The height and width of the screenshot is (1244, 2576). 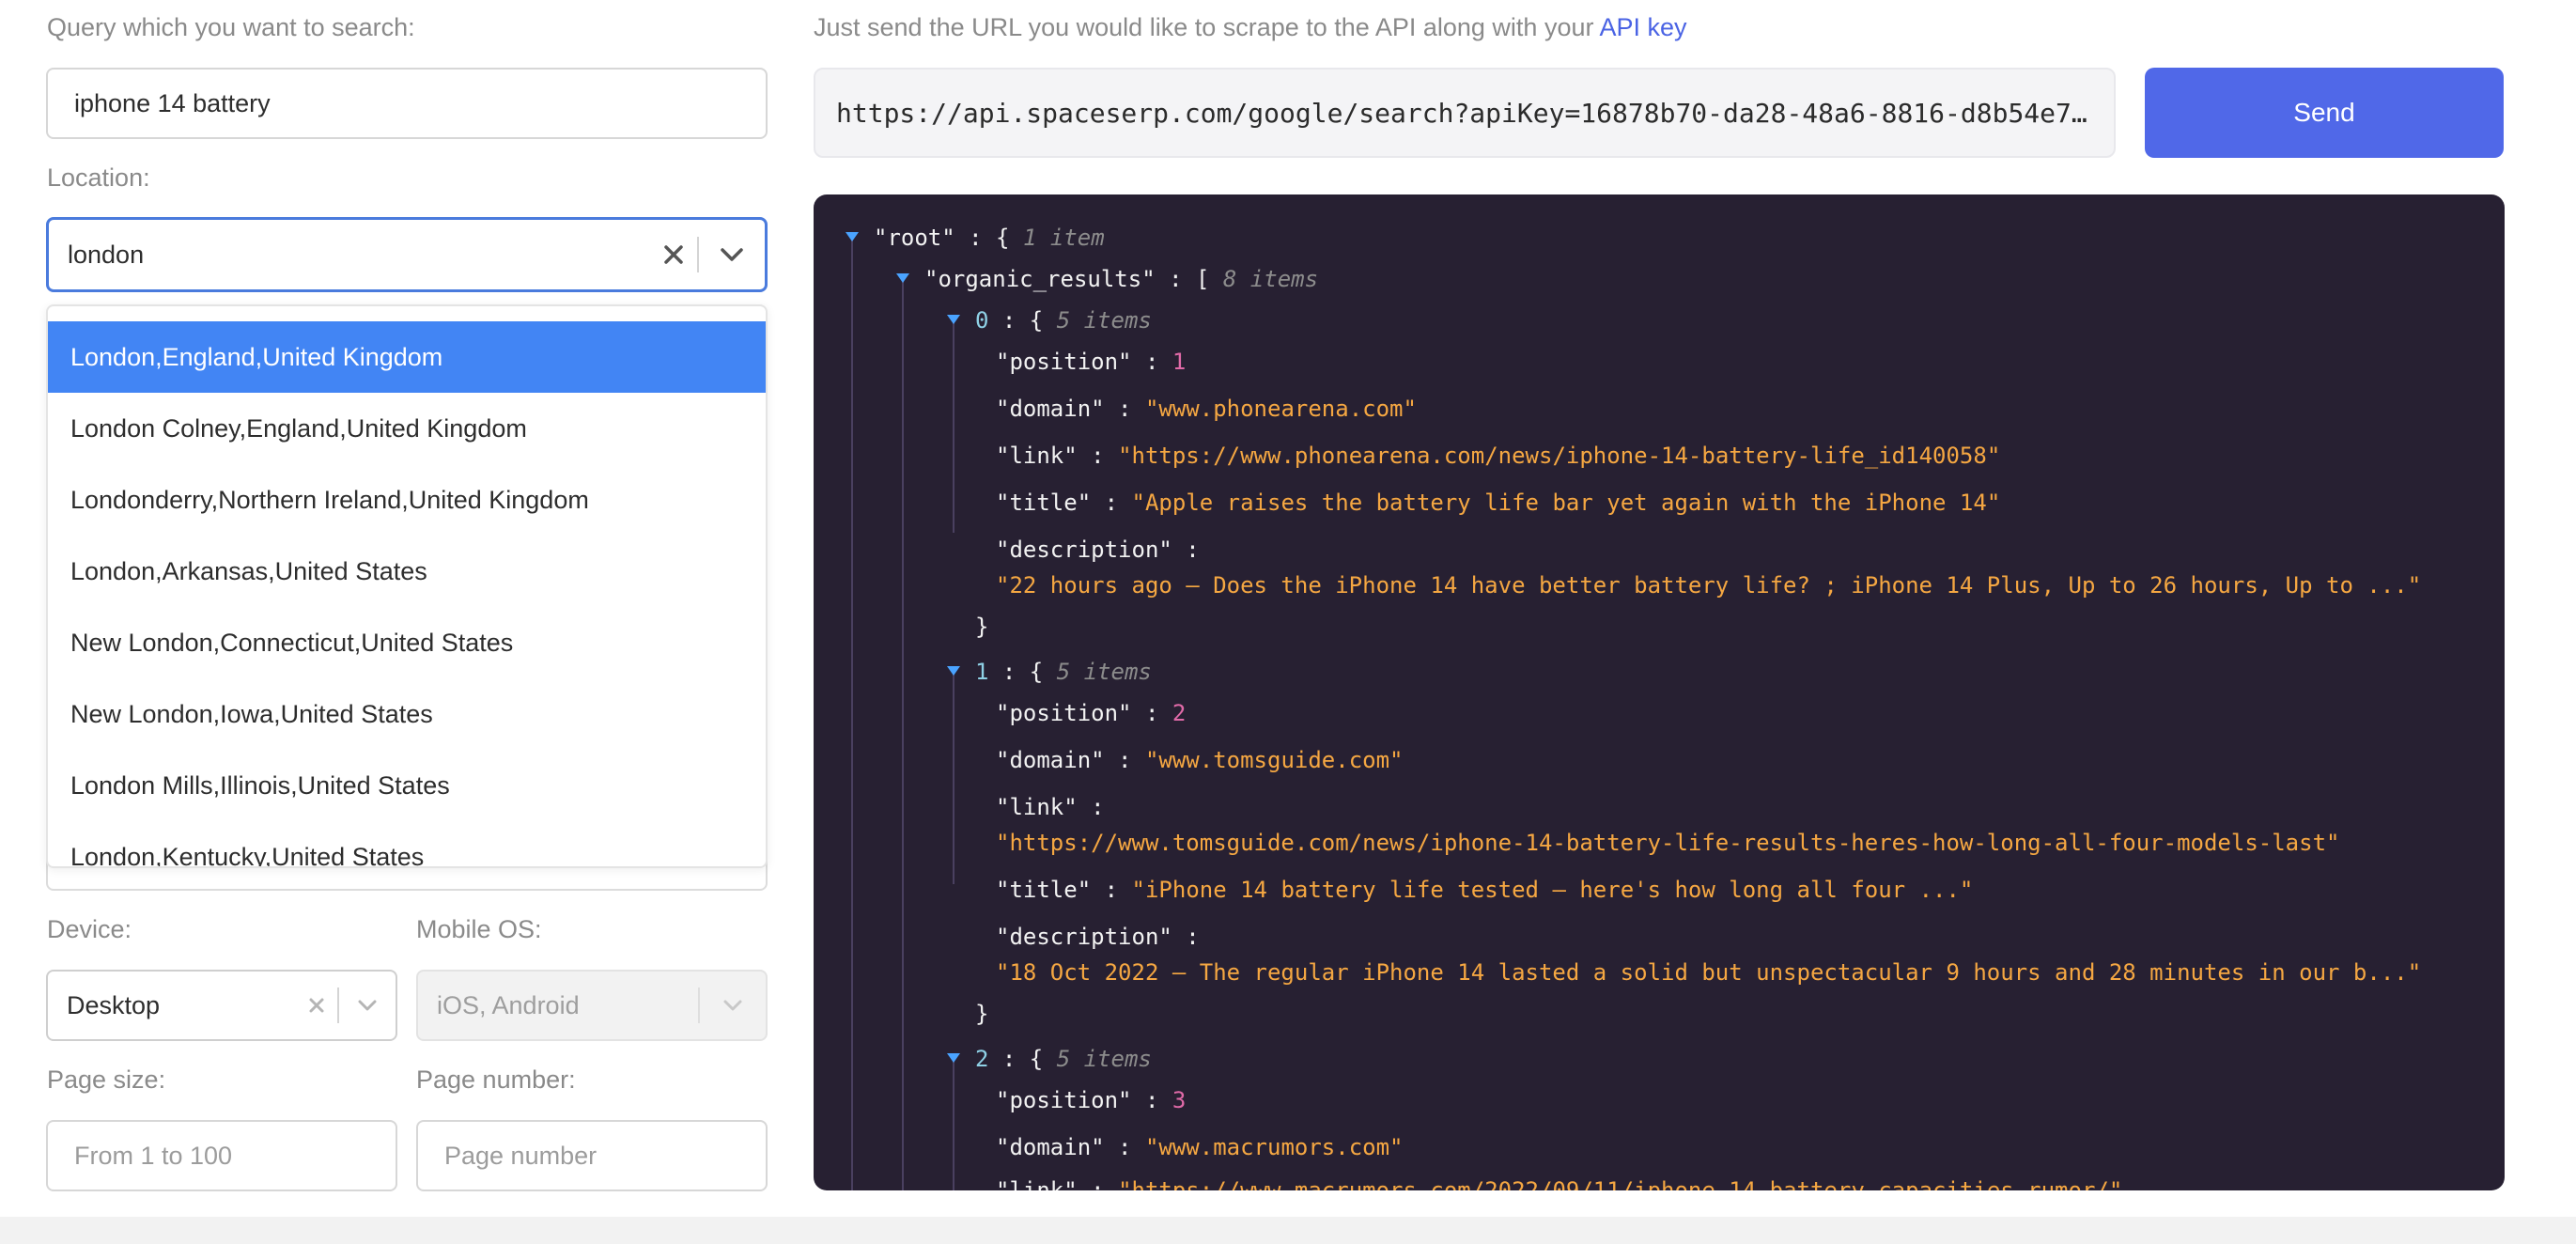 I want to click on json-number: 1, so click(x=1180, y=362).